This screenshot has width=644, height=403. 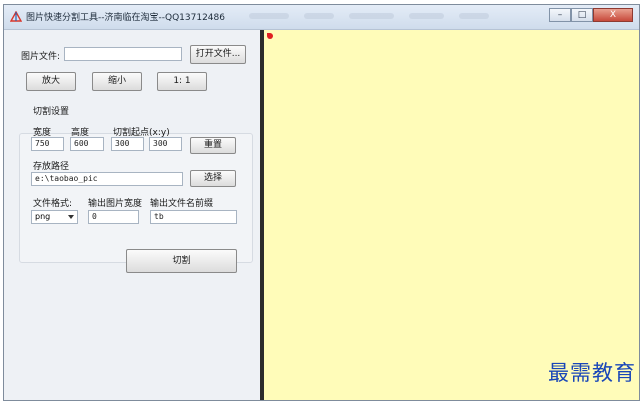 I want to click on actual-size-button: 1, so click(x=182, y=81).